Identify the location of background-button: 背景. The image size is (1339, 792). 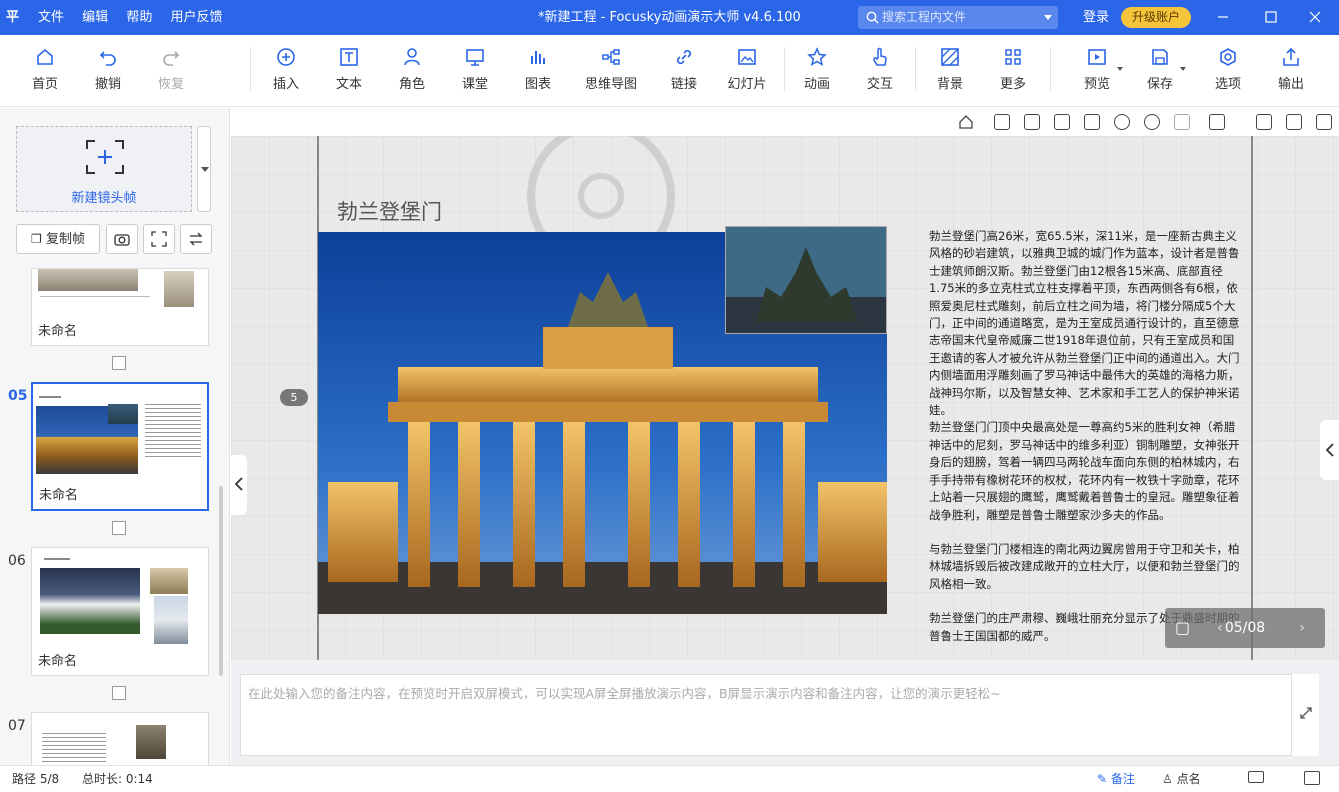
(950, 69).